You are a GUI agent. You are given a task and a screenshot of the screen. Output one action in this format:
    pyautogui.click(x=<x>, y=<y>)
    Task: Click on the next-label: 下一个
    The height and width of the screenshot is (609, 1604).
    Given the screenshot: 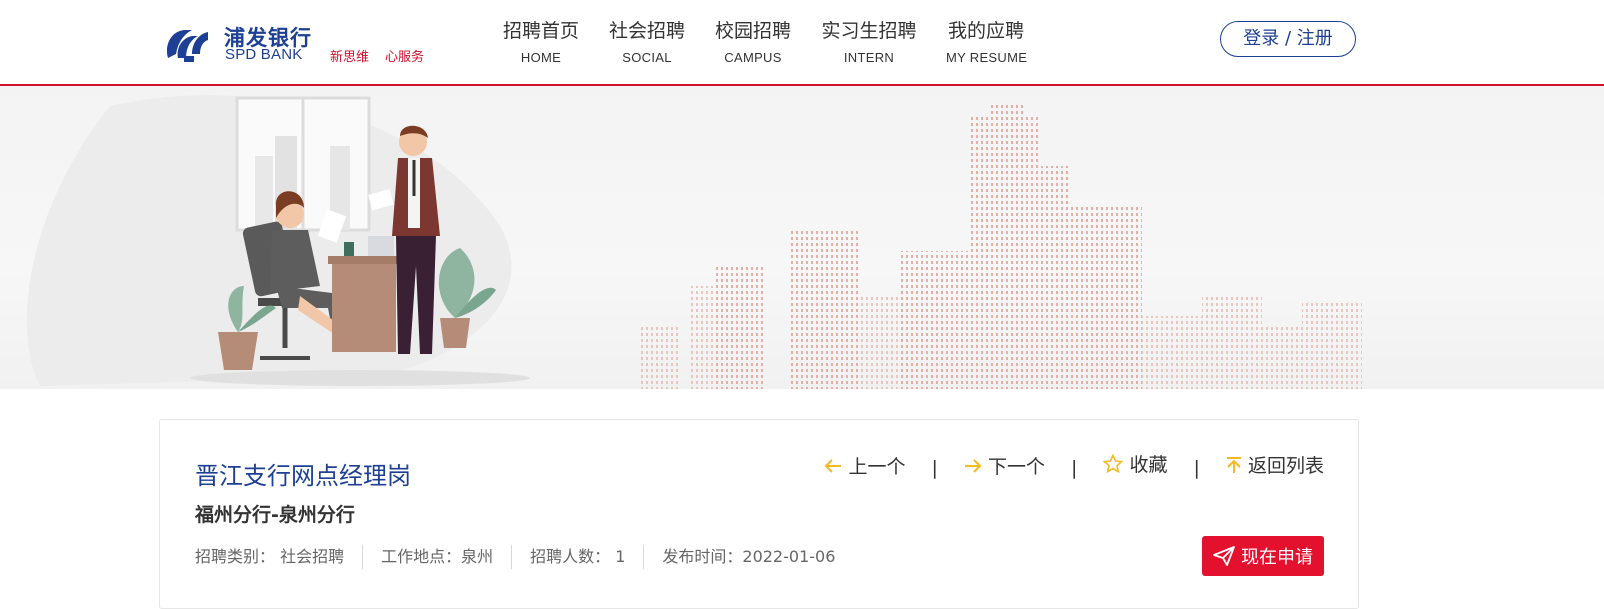 What is the action you would take?
    pyautogui.click(x=1016, y=467)
    